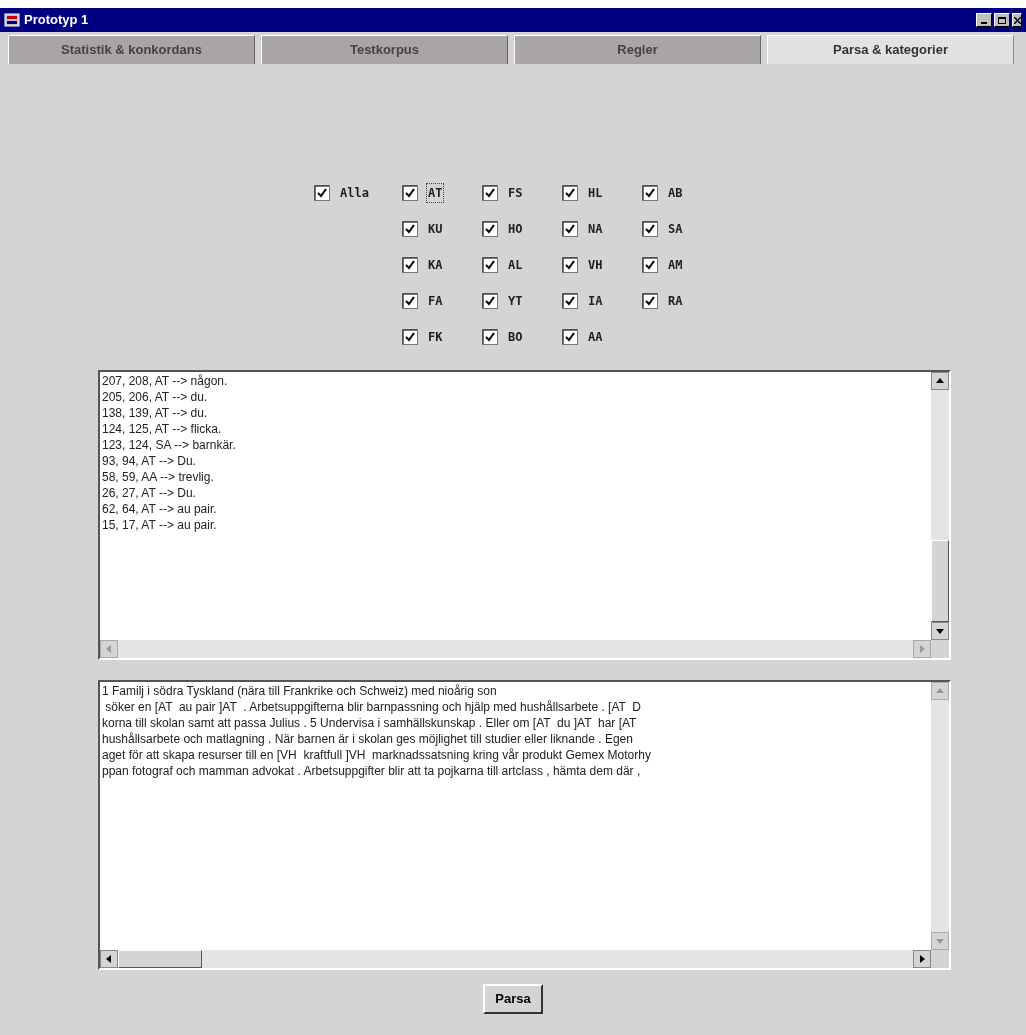 This screenshot has height=1035, width=1026. Describe the element at coordinates (1017, 20) in the screenshot. I see `close-button` at that location.